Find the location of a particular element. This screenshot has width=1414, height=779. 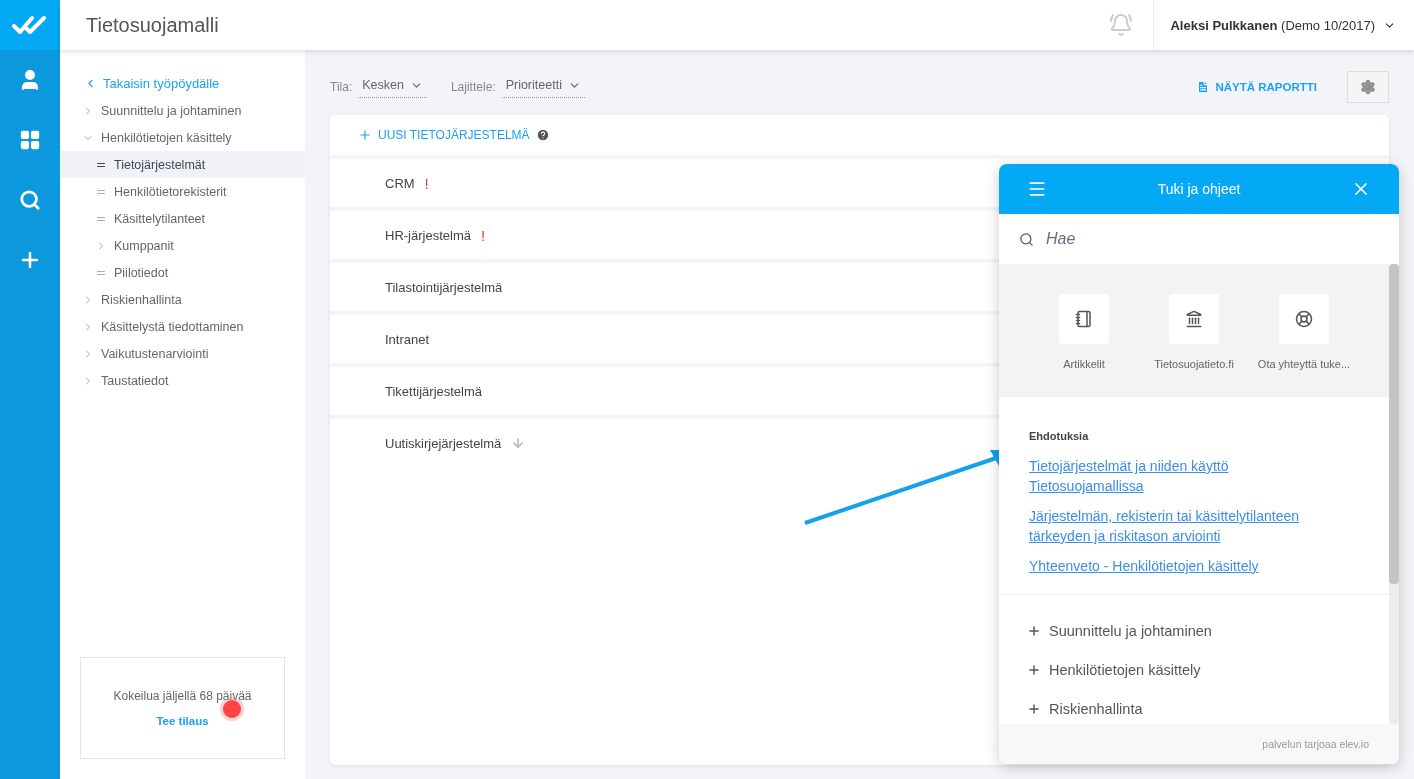

double-check-logo-icon is located at coordinates (30, 25).